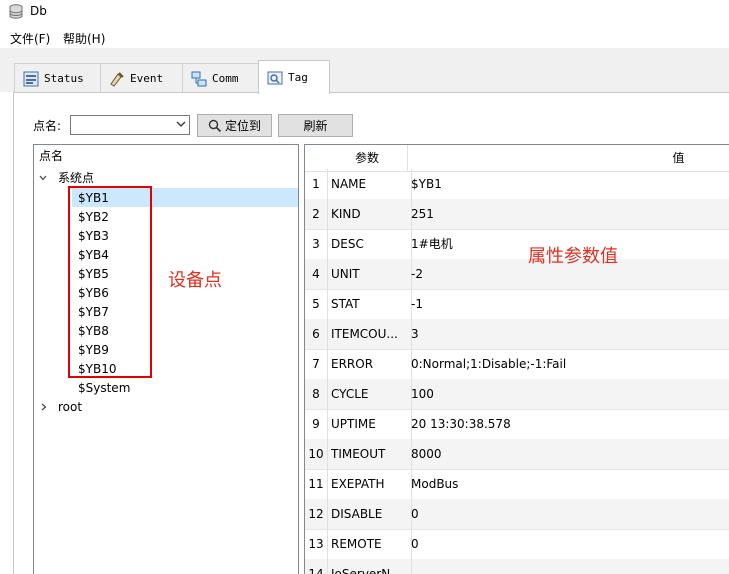 The width and height of the screenshot is (729, 574). I want to click on row-number-cell: 12, so click(316, 514).